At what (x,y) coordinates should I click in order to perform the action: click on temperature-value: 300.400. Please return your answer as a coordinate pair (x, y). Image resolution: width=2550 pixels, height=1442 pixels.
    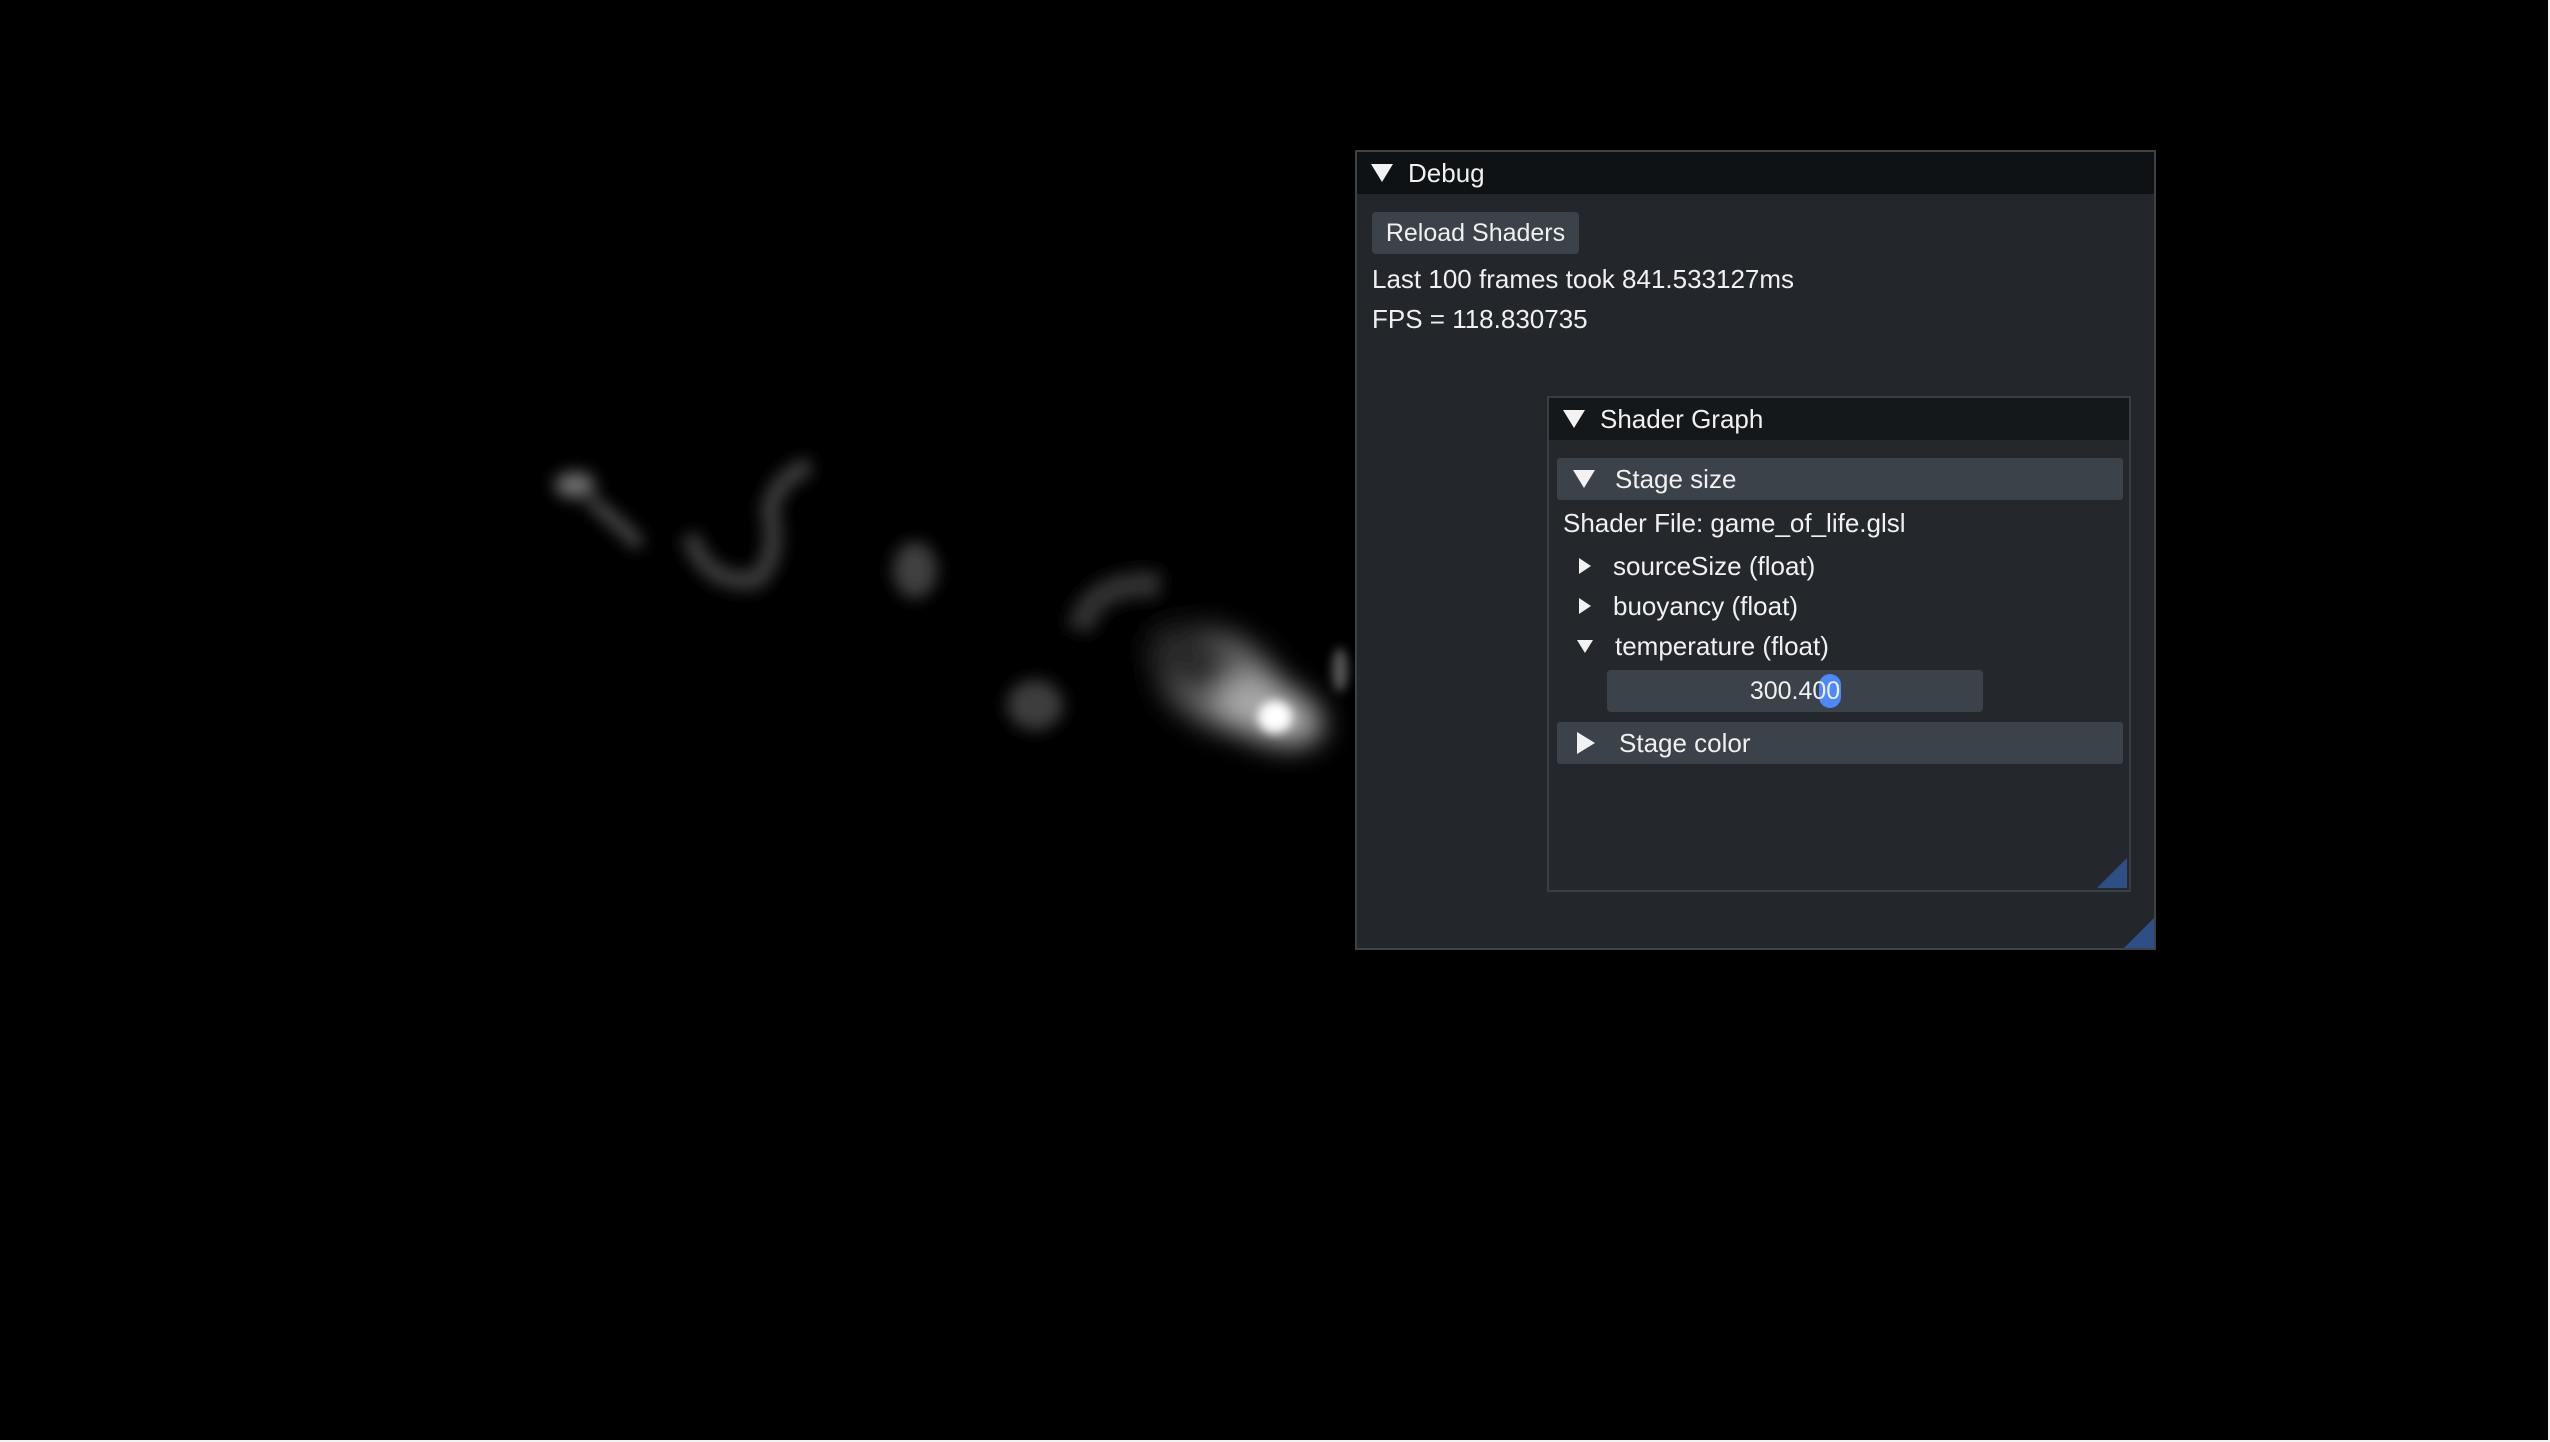
    Looking at the image, I should click on (1795, 690).